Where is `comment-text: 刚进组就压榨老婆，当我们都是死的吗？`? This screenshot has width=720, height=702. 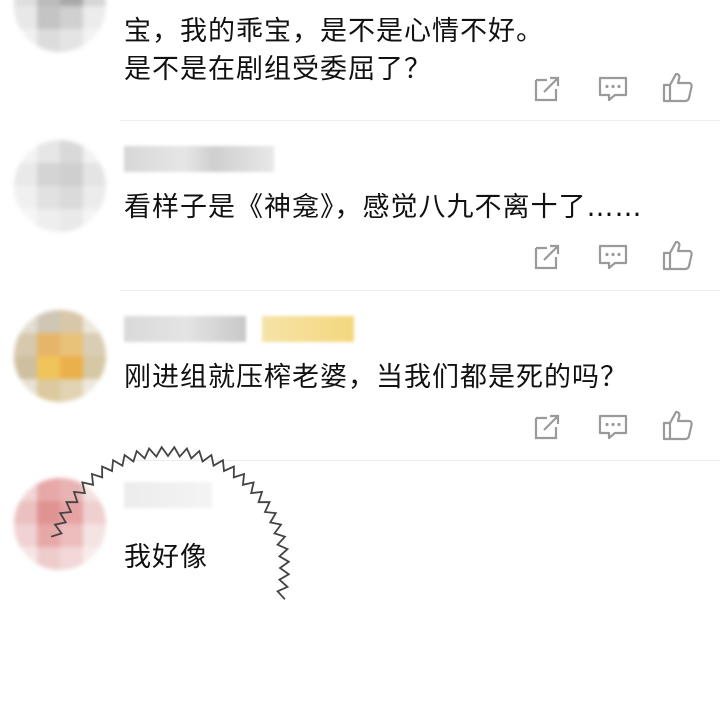 comment-text: 刚进组就压榨老婆，当我们都是死的吗？ is located at coordinates (376, 377).